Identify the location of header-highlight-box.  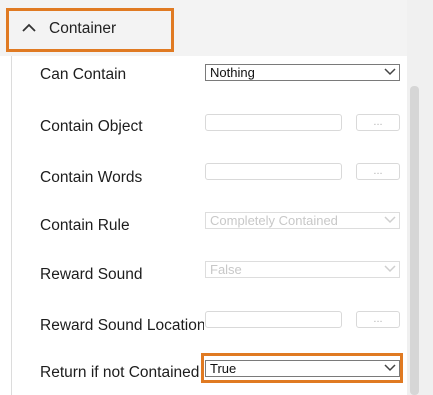
(90, 30).